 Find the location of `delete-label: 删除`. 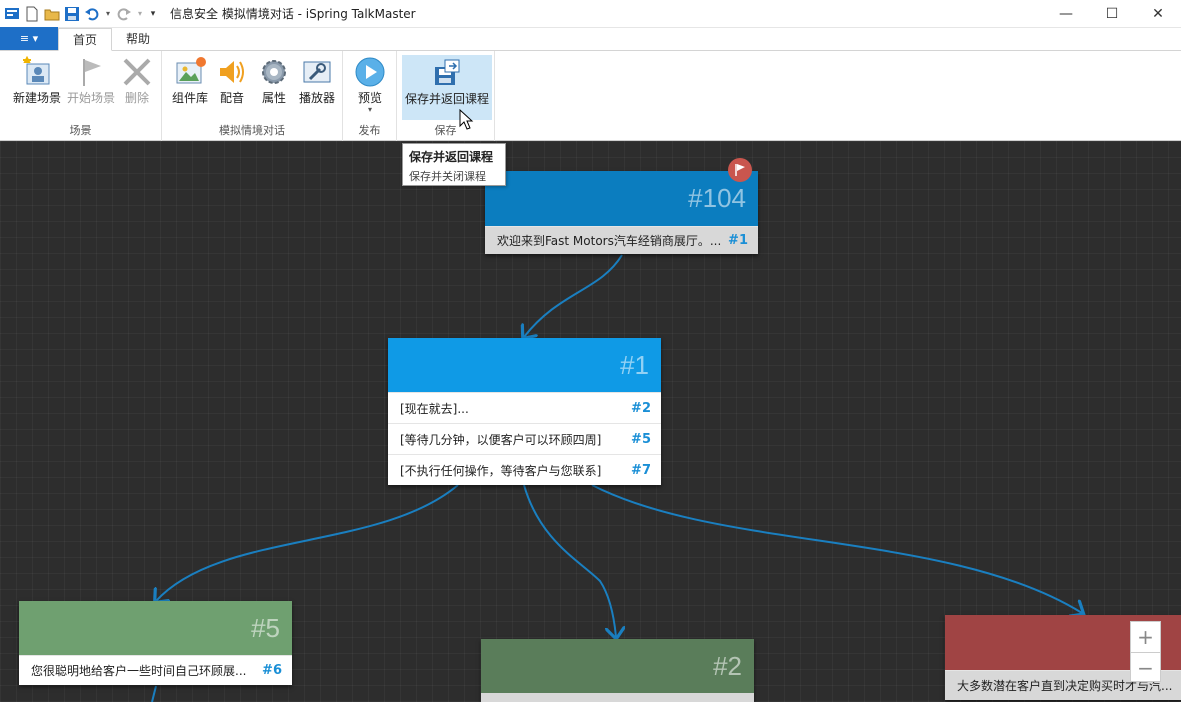

delete-label: 删除 is located at coordinates (136, 98).